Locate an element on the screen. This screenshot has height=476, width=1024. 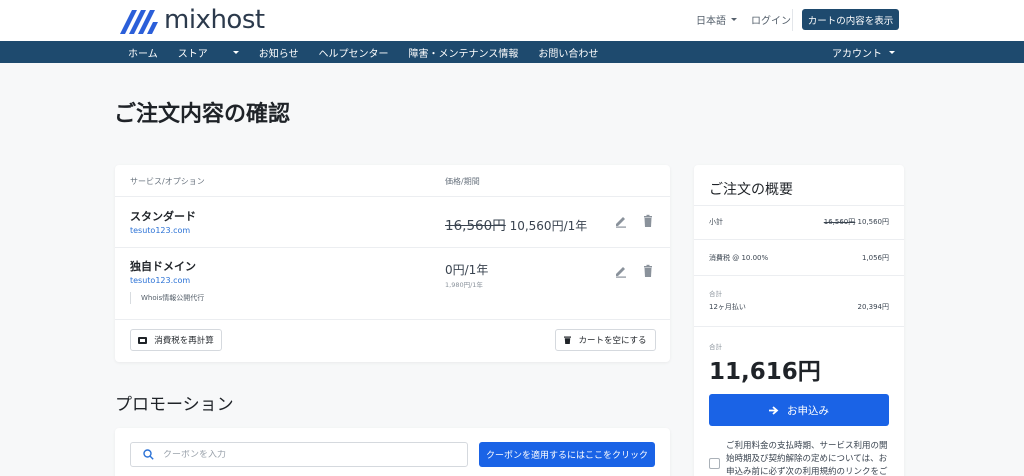
logo-text: mixhost is located at coordinates (214, 20).